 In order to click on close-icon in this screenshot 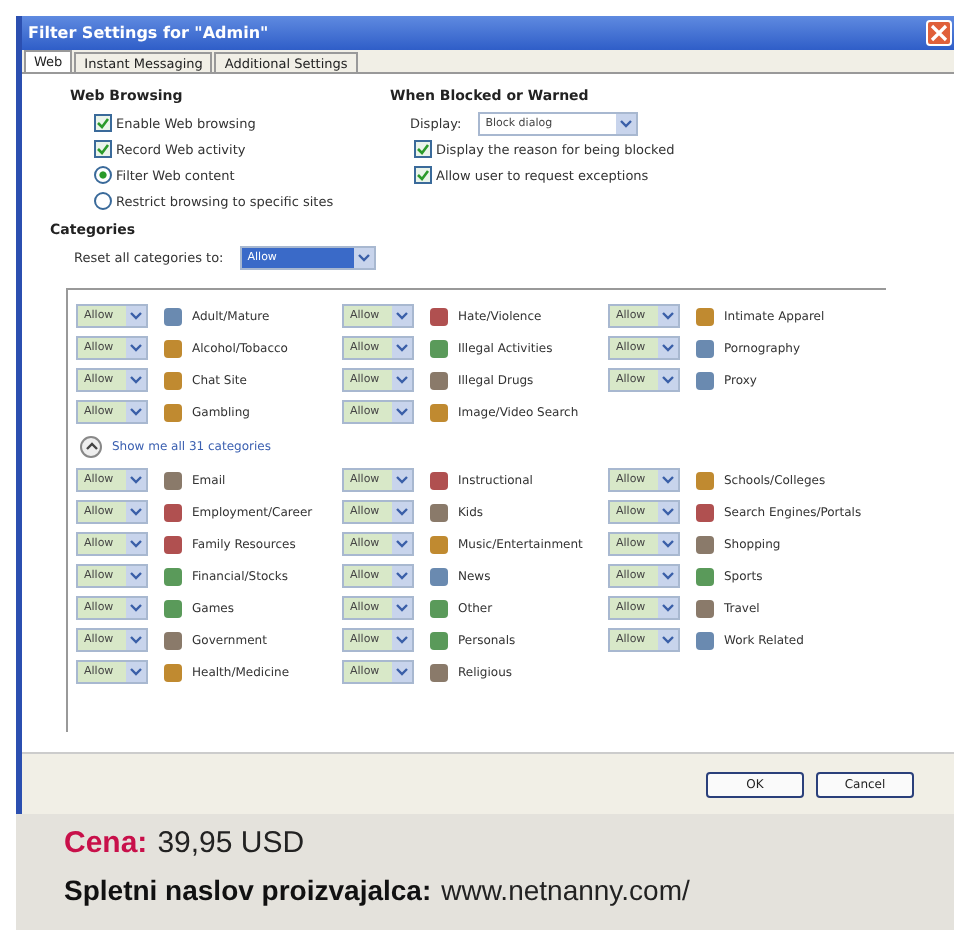, I will do `click(939, 33)`.